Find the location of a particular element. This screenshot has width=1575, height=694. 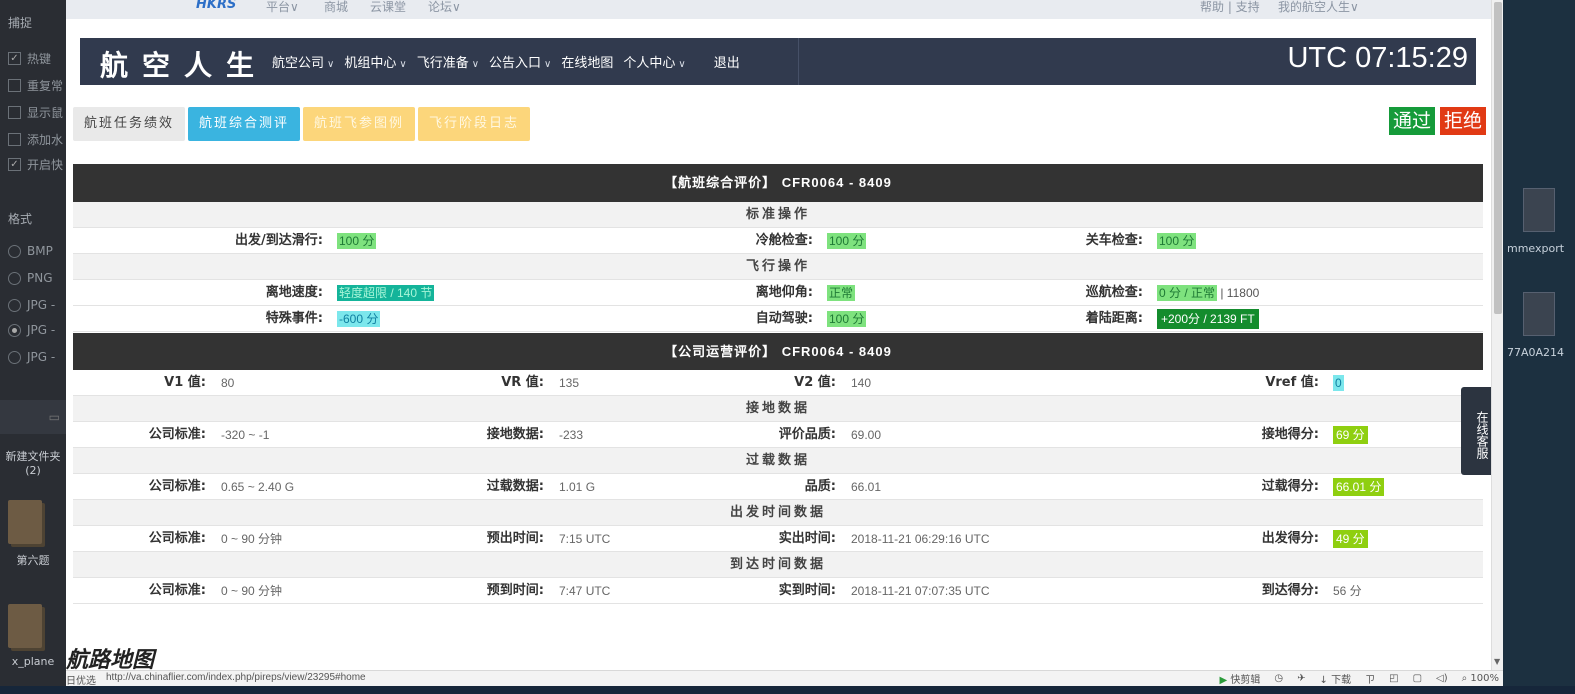

arr-score-value: 56 分 is located at coordinates (1347, 591).